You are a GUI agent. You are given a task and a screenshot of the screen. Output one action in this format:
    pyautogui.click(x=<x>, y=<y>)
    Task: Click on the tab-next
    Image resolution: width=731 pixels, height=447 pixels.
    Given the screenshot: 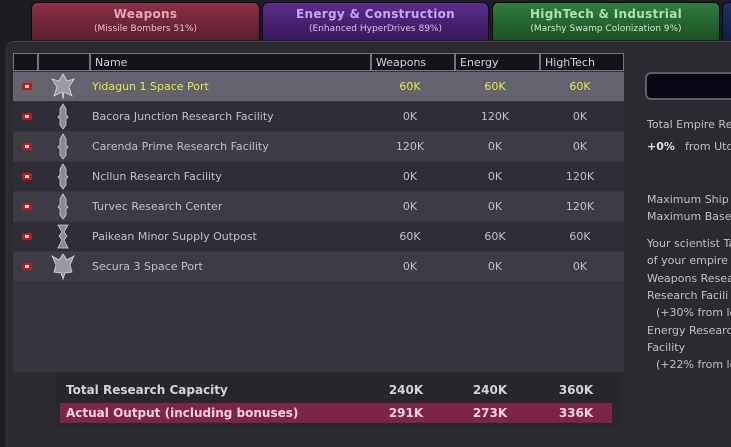 What is the action you would take?
    pyautogui.click(x=726, y=21)
    